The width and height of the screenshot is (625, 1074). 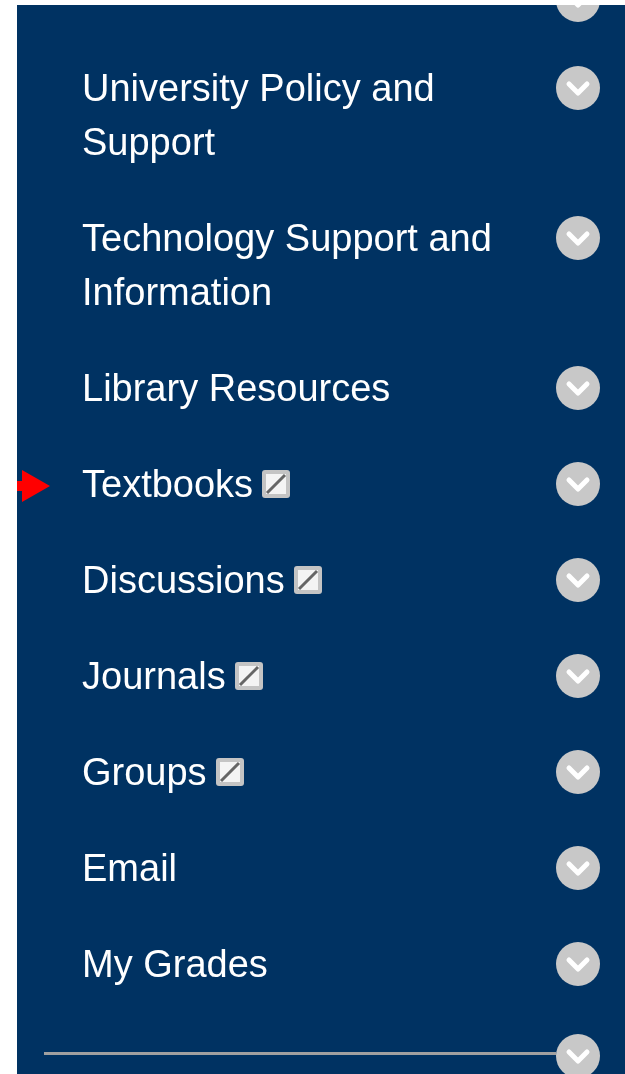 I want to click on menu-link: Technology Support and Information, so click(x=312, y=265).